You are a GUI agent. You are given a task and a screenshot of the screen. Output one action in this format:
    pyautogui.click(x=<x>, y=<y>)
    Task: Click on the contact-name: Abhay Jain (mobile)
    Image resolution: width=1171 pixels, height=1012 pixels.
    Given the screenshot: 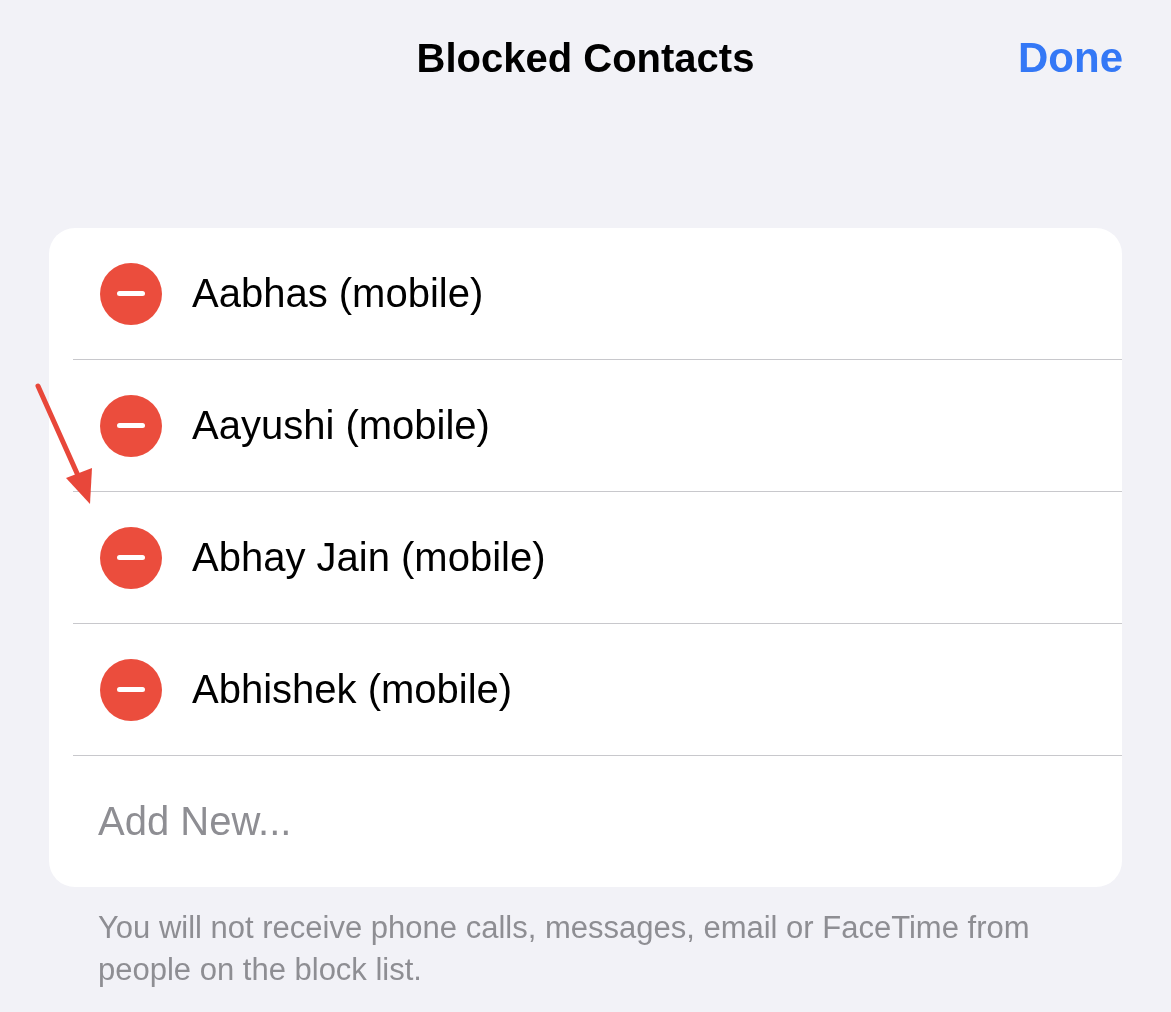 What is the action you would take?
    pyautogui.click(x=369, y=557)
    